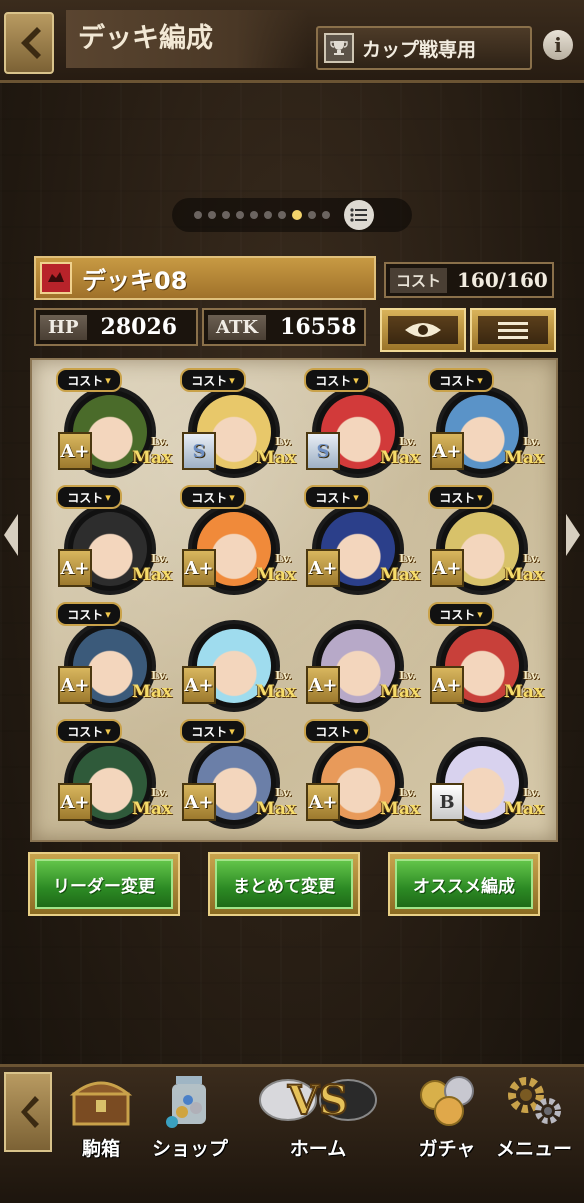  I want to click on nav-gacha: ガチャ, so click(447, 1114).